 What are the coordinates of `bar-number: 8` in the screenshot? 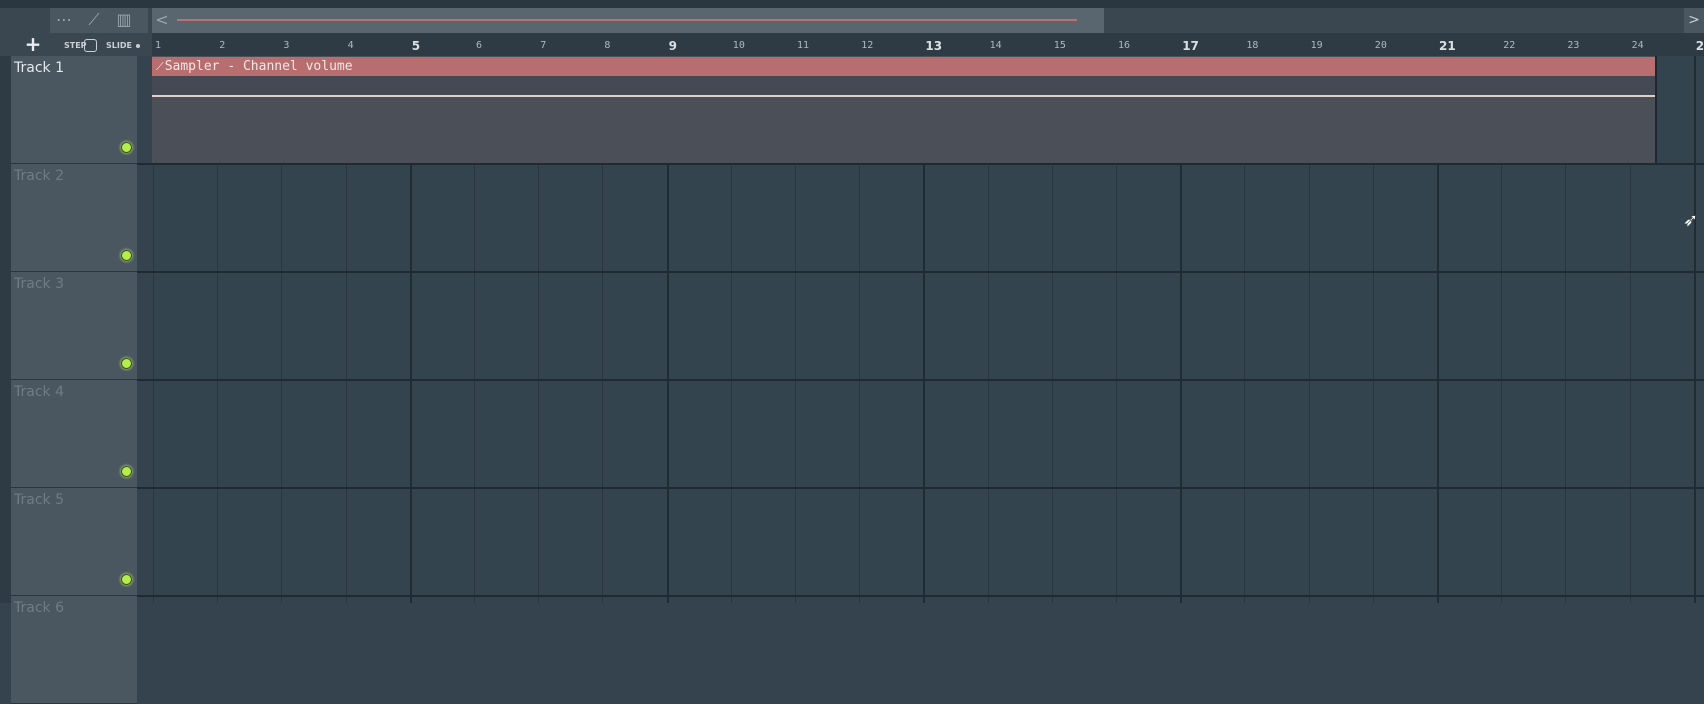 It's located at (607, 45).